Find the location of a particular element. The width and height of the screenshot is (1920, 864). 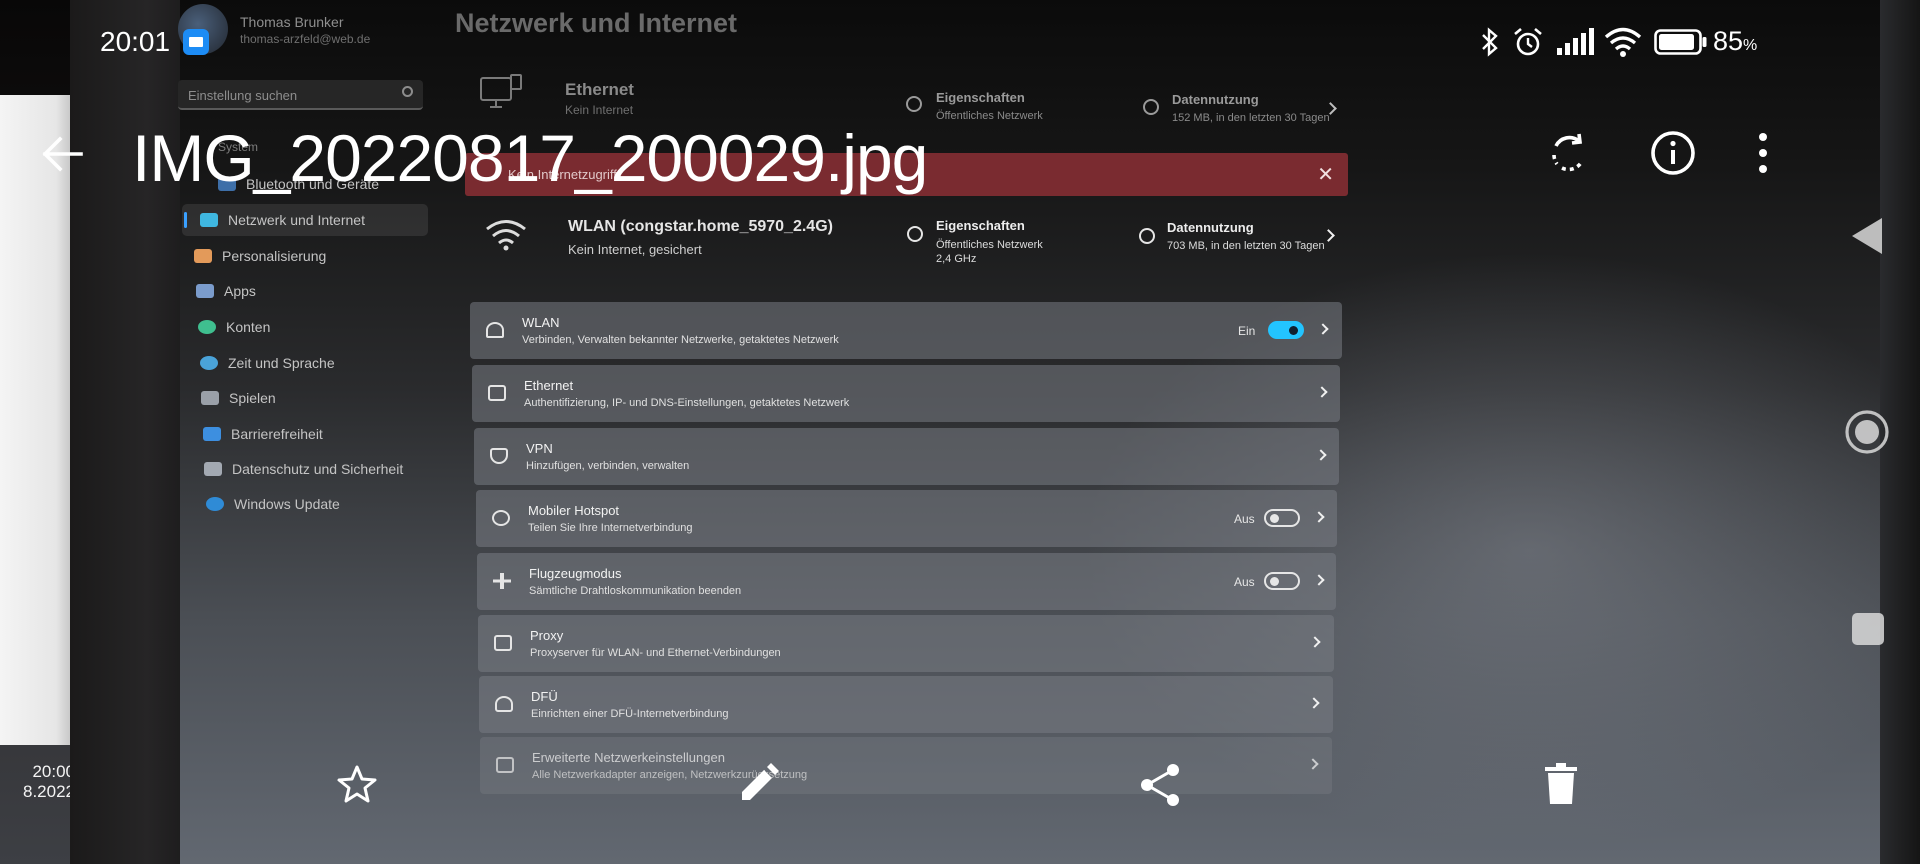

photo-nav-label: Datenschutz und Sicherheit is located at coordinates (318, 469).